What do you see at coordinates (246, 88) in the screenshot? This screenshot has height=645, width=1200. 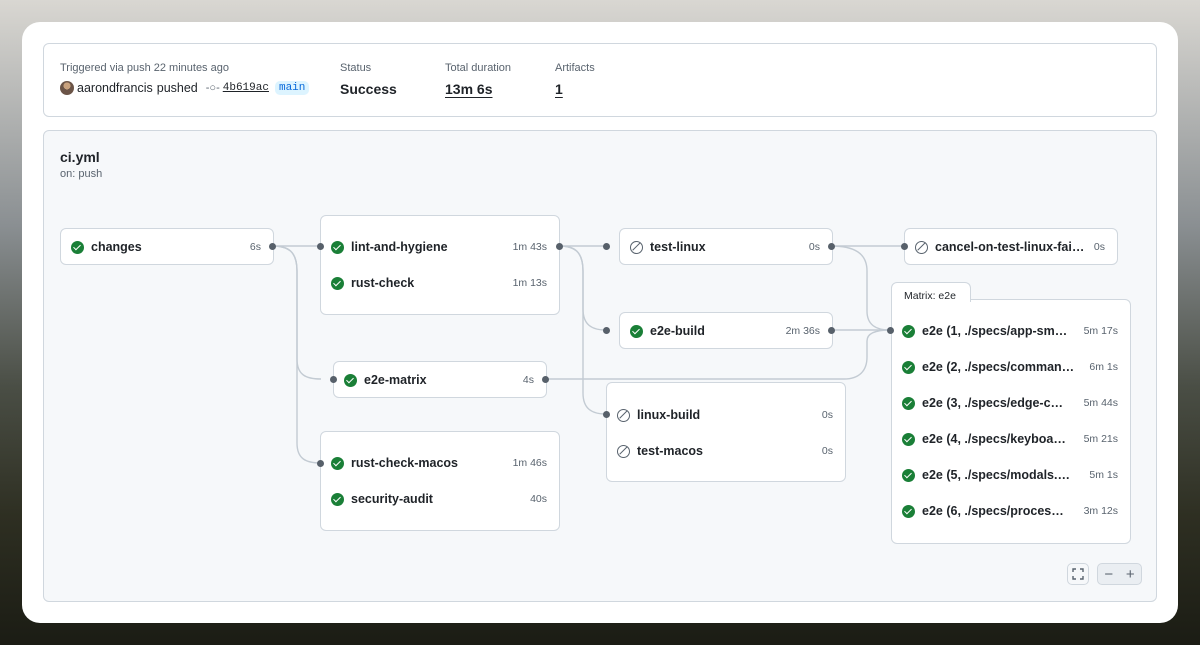 I see `commit-sha-link: 4b619ac` at bounding box center [246, 88].